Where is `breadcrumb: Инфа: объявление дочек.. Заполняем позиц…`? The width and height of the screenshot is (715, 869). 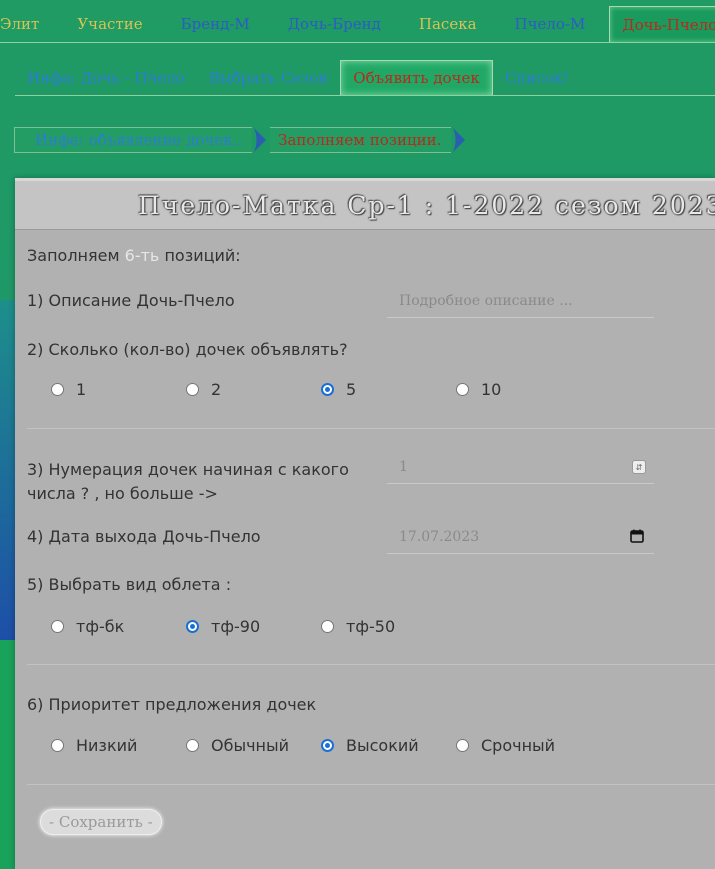
breadcrumb: Инфа: объявление дочек.. Заполняем позиц… is located at coordinates (241, 140).